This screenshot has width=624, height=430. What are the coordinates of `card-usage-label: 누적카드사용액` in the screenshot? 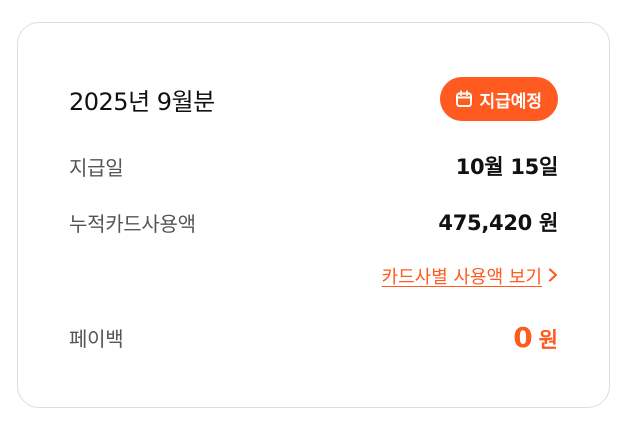 It's located at (132, 223).